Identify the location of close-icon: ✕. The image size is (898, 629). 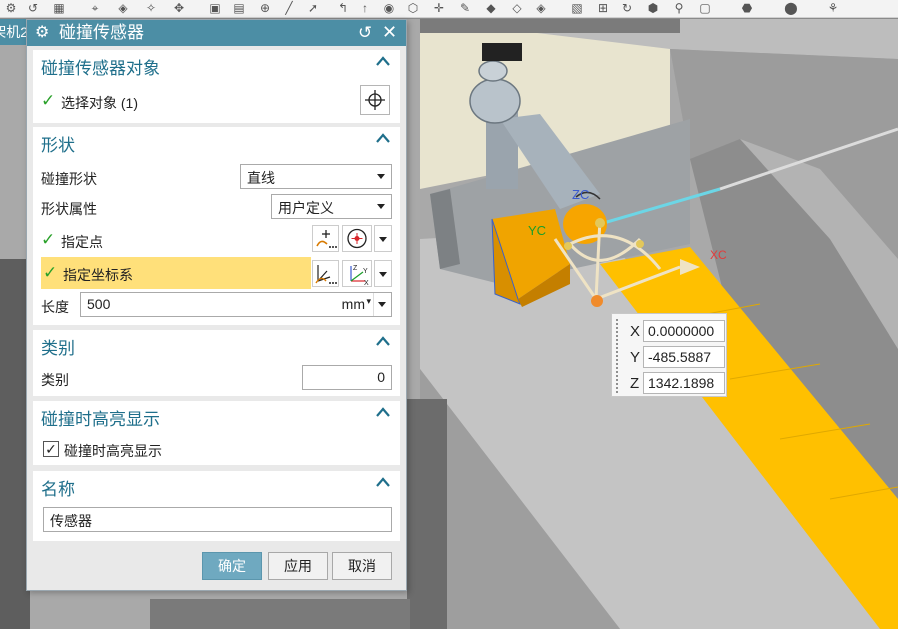
(389, 32).